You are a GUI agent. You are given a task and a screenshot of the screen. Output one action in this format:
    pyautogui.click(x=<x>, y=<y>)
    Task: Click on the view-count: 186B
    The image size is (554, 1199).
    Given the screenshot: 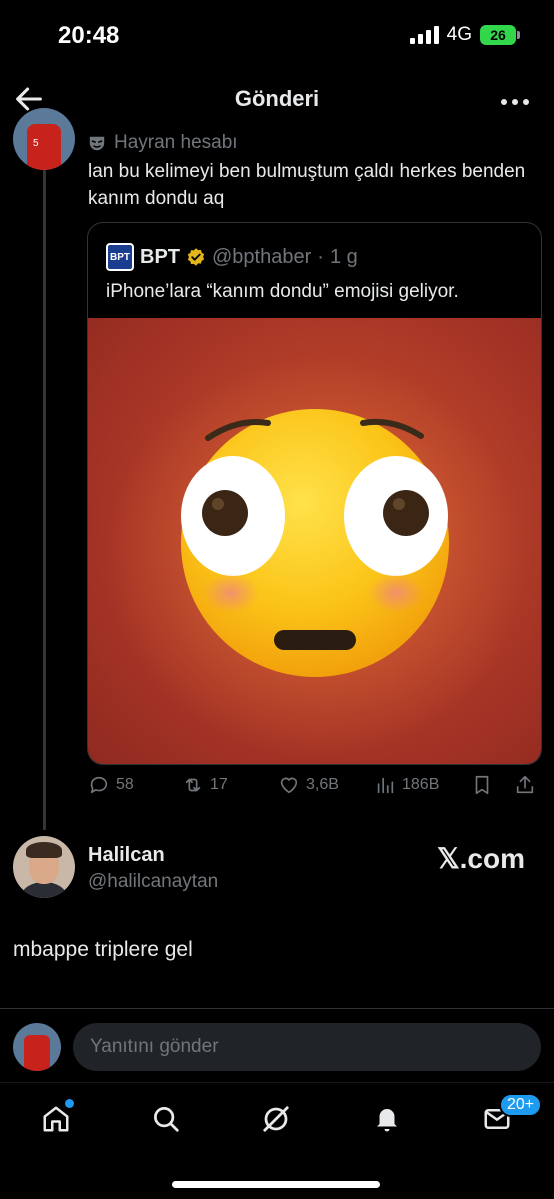 What is the action you would take?
    pyautogui.click(x=421, y=784)
    